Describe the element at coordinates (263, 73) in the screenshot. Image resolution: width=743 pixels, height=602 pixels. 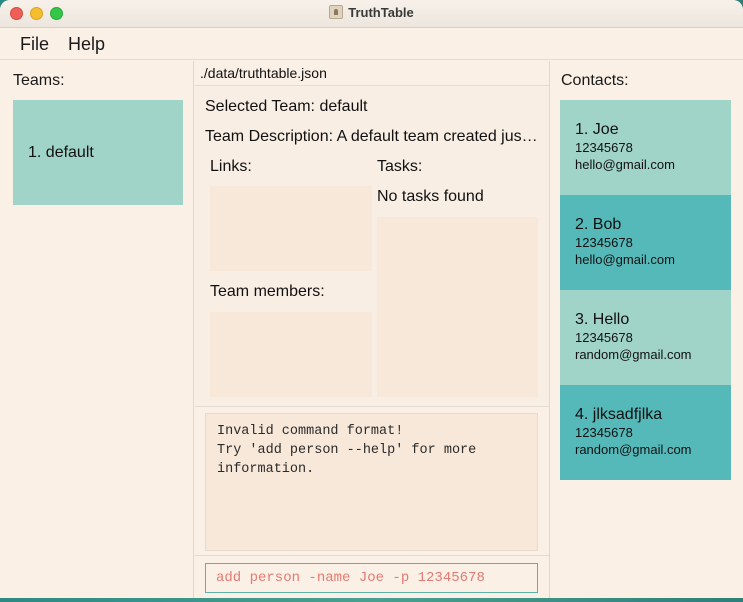
I see `file-path: ./data/truthtable.json` at that location.